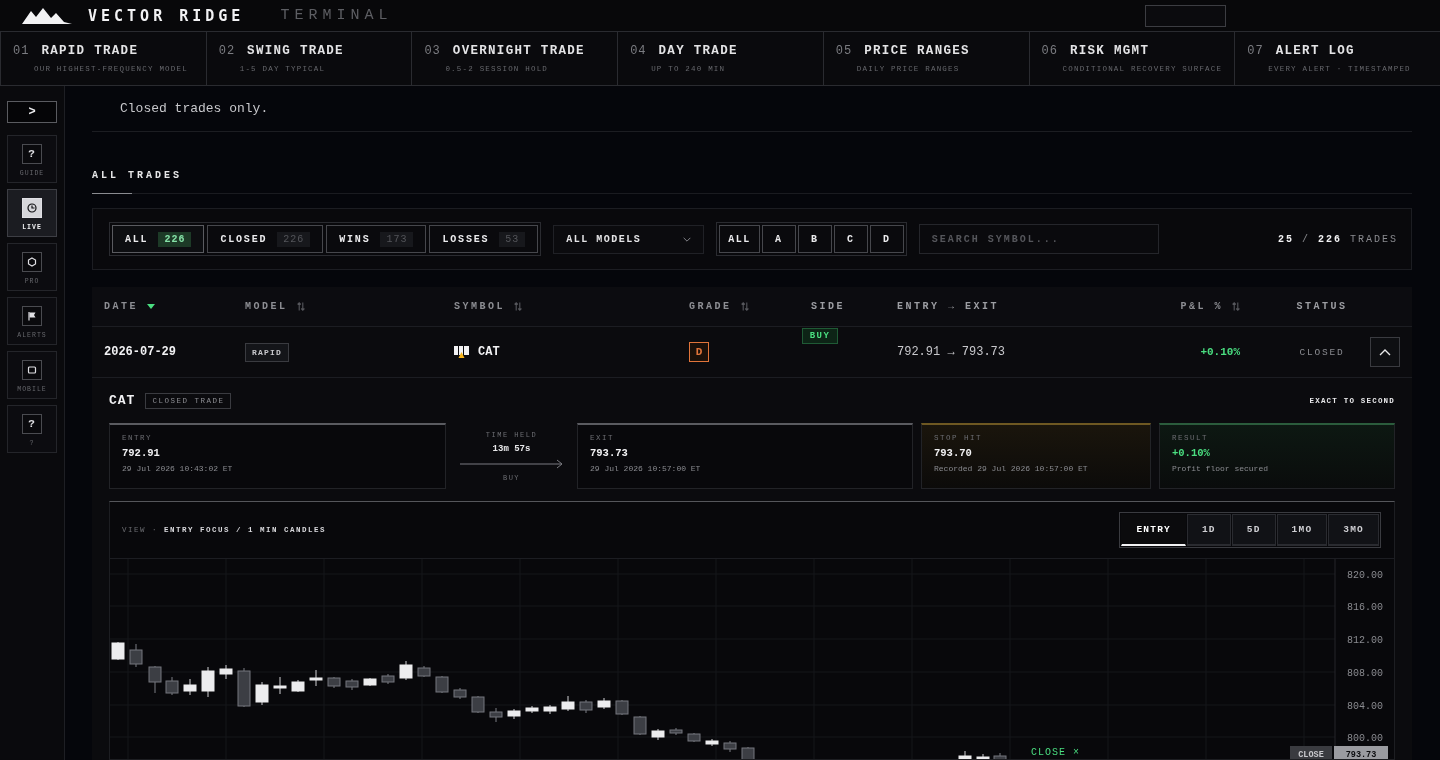  Describe the element at coordinates (47, 15) in the screenshot. I see `mountain-logo-icon` at that location.